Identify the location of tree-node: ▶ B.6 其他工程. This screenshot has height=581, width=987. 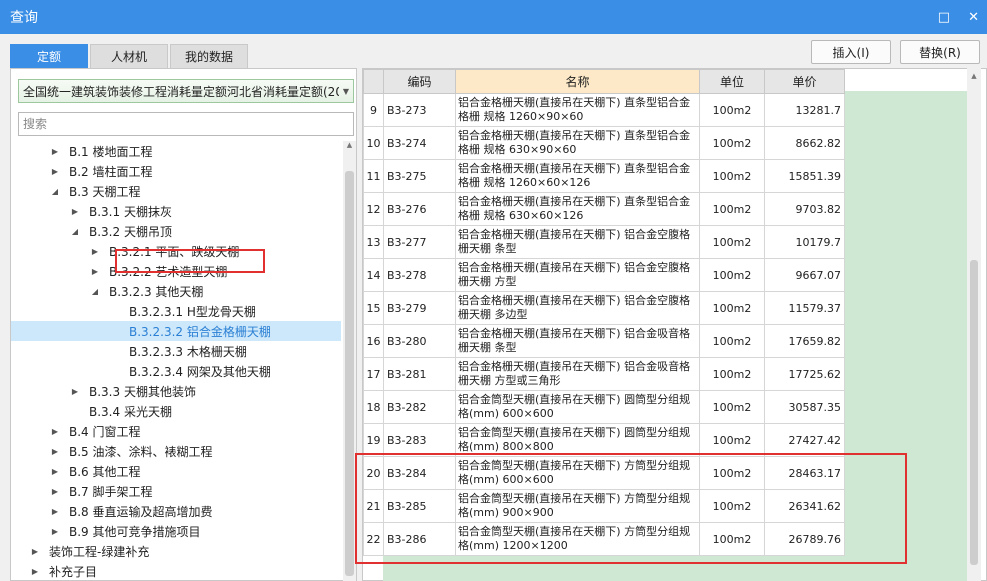
(176, 471).